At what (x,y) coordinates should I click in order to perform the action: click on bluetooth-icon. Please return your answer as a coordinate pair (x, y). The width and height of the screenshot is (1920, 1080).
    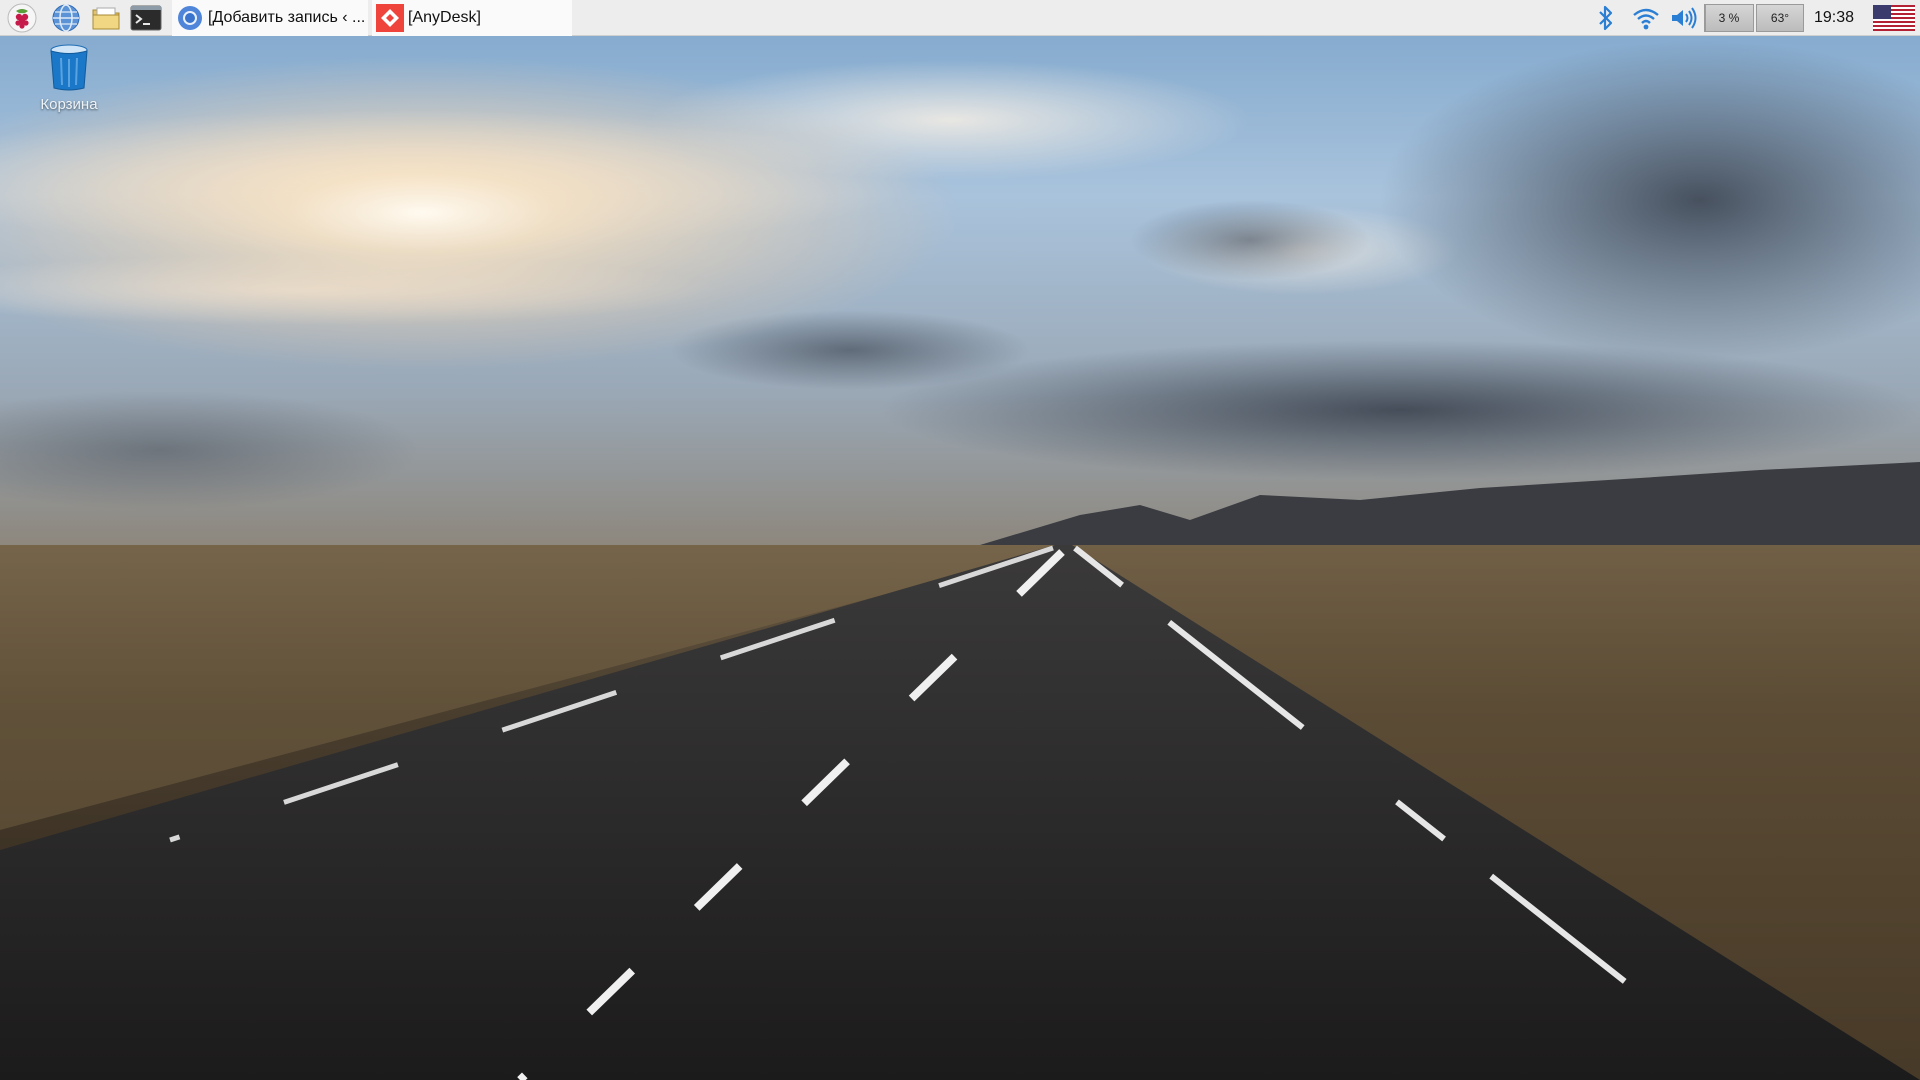
    Looking at the image, I should click on (1606, 18).